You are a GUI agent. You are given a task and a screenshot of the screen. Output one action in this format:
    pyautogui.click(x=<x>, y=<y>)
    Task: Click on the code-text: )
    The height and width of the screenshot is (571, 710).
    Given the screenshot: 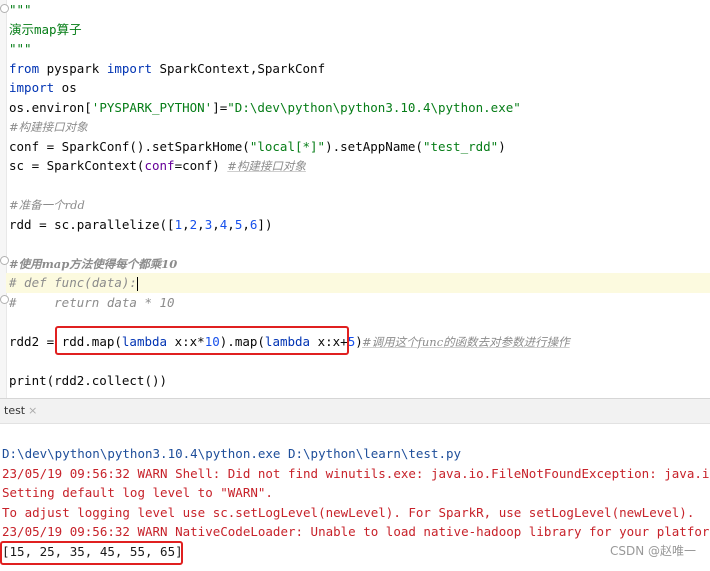 What is the action you would take?
    pyautogui.click(x=502, y=146)
    